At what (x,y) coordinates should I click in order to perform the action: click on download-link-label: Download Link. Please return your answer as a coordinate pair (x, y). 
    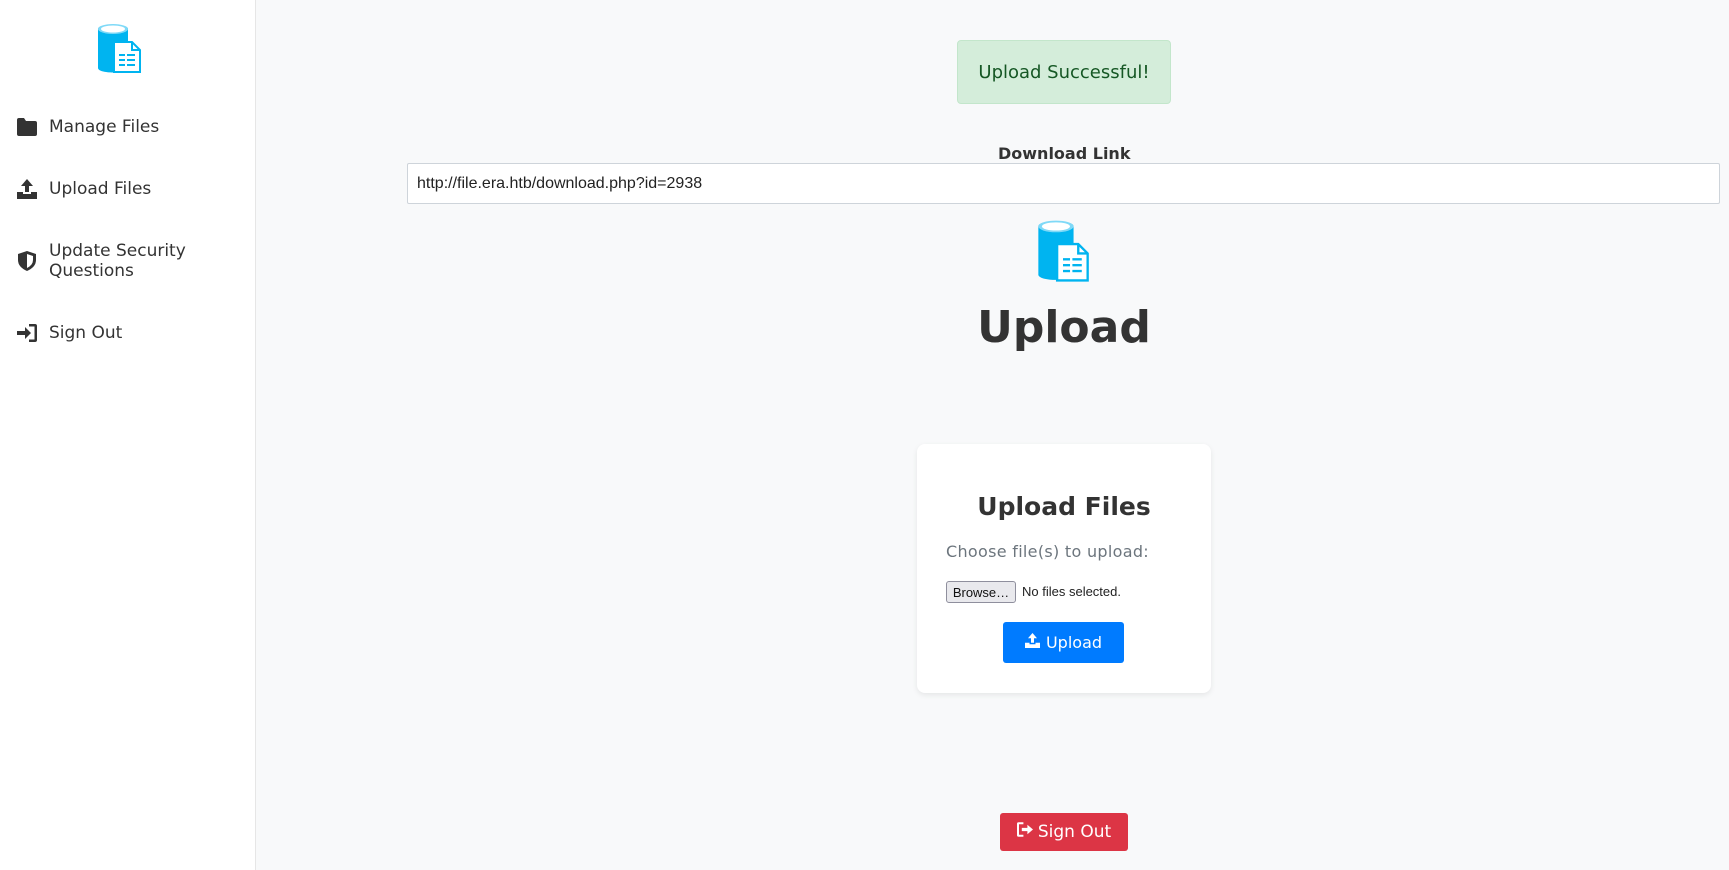
    Looking at the image, I should click on (1064, 153).